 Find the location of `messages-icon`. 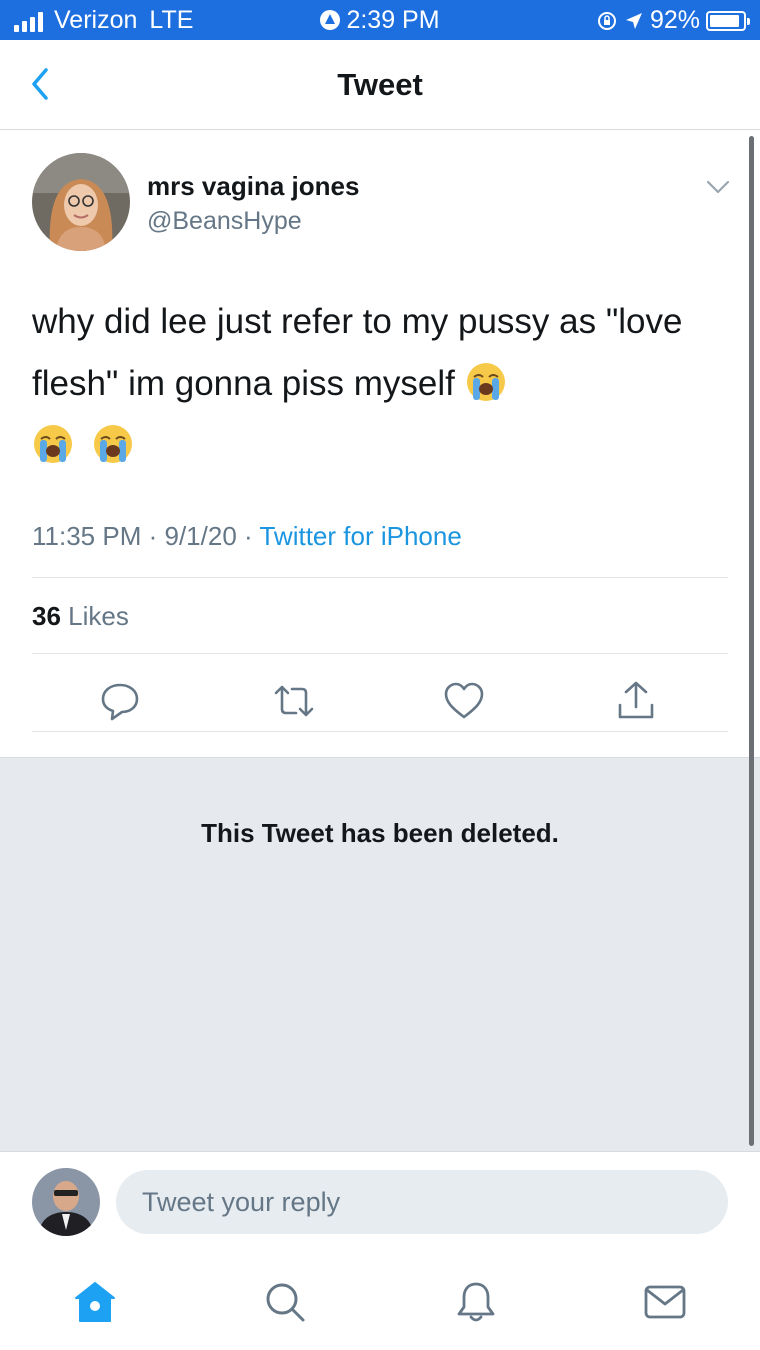

messages-icon is located at coordinates (665, 1302).